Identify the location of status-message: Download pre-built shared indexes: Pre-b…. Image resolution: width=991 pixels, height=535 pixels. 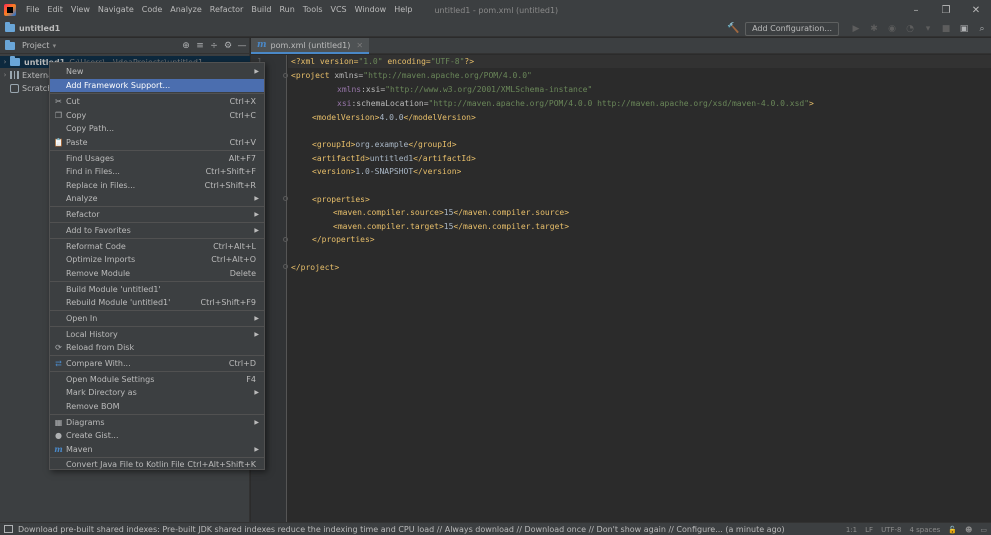
(401, 529).